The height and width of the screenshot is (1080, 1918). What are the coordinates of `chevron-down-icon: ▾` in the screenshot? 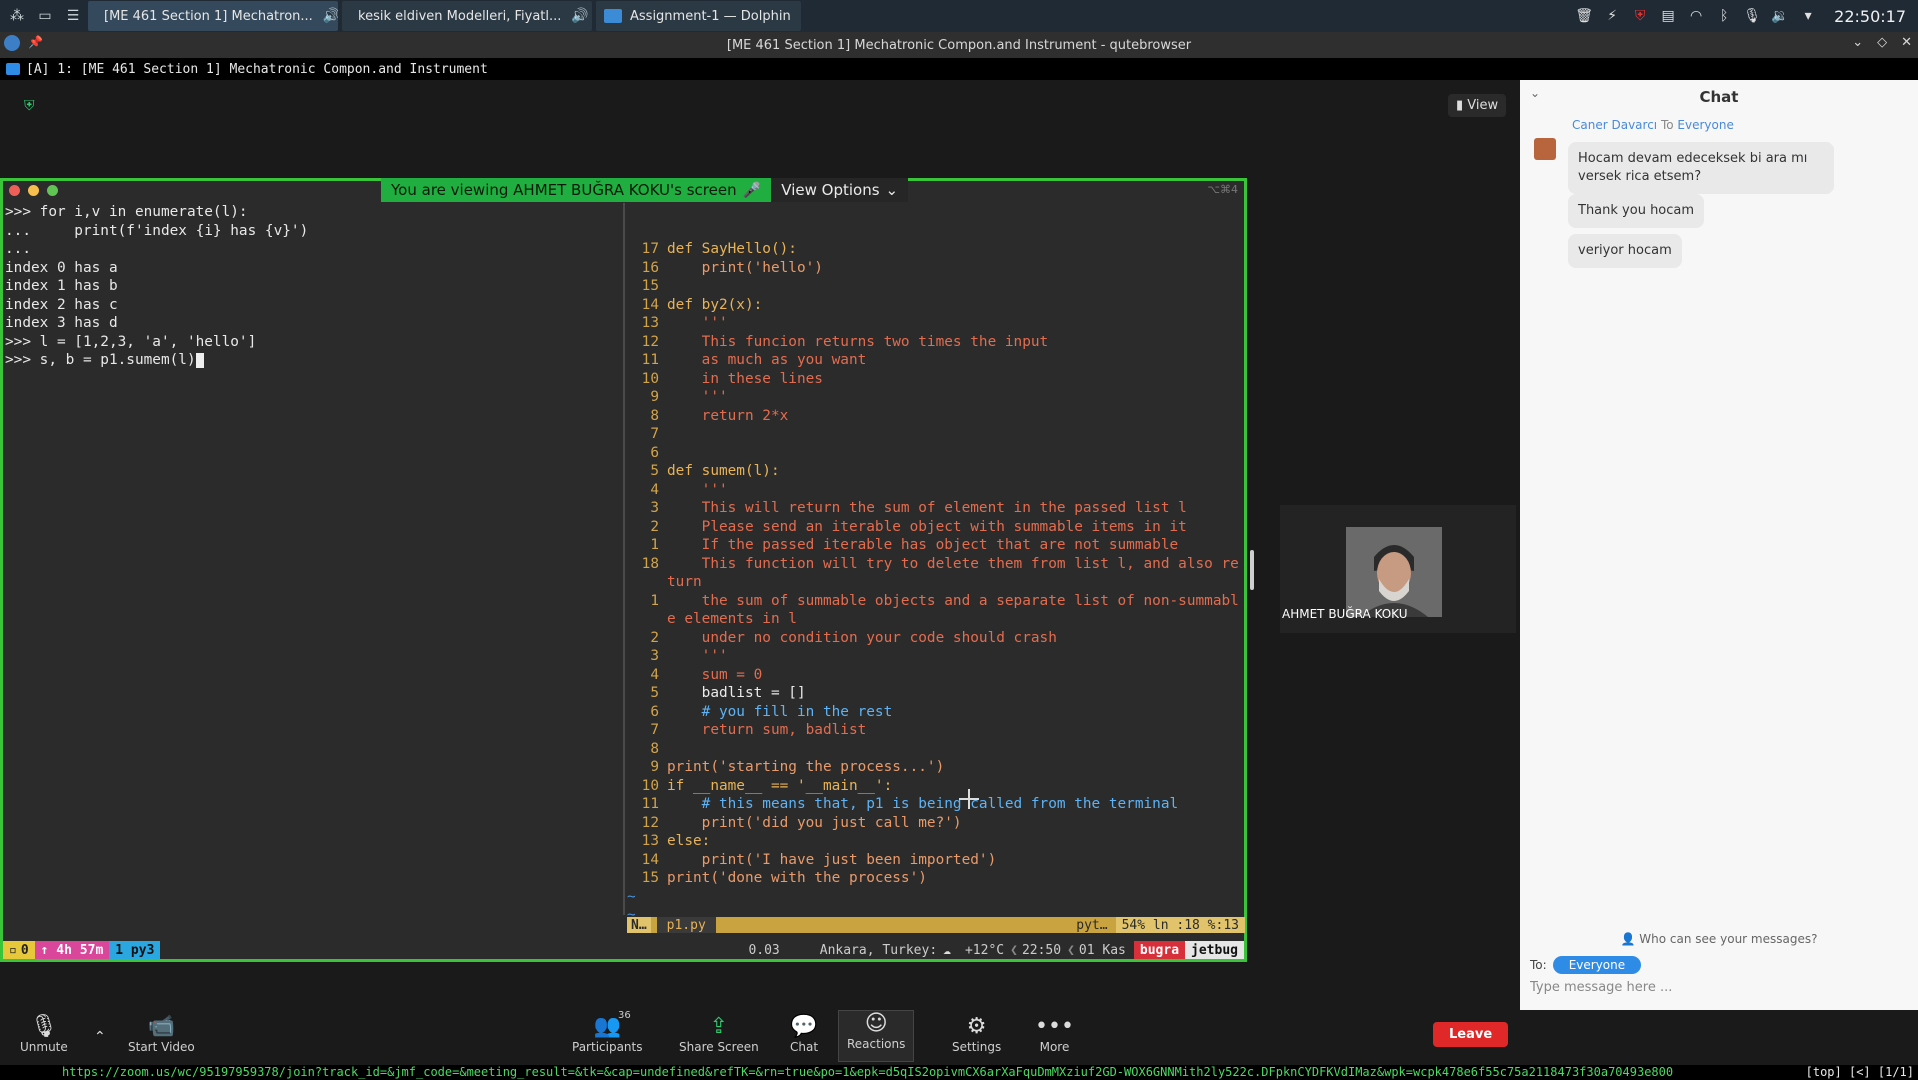 It's located at (1808, 16).